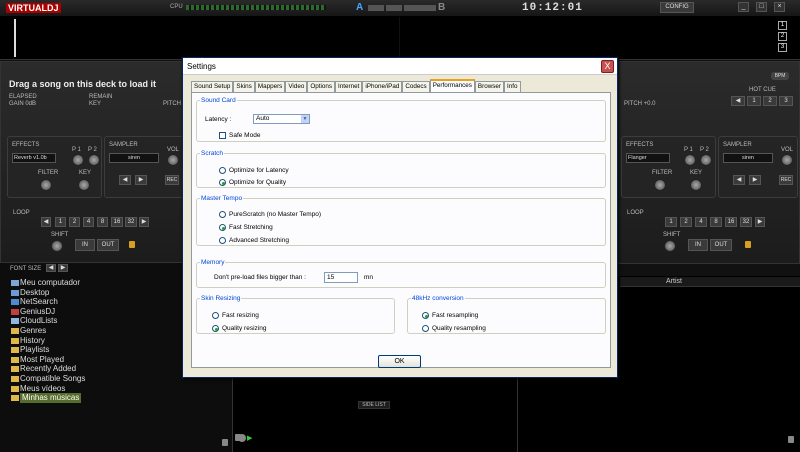 This screenshot has width=800, height=452. I want to click on crossfader-b-label: B, so click(441, 7).